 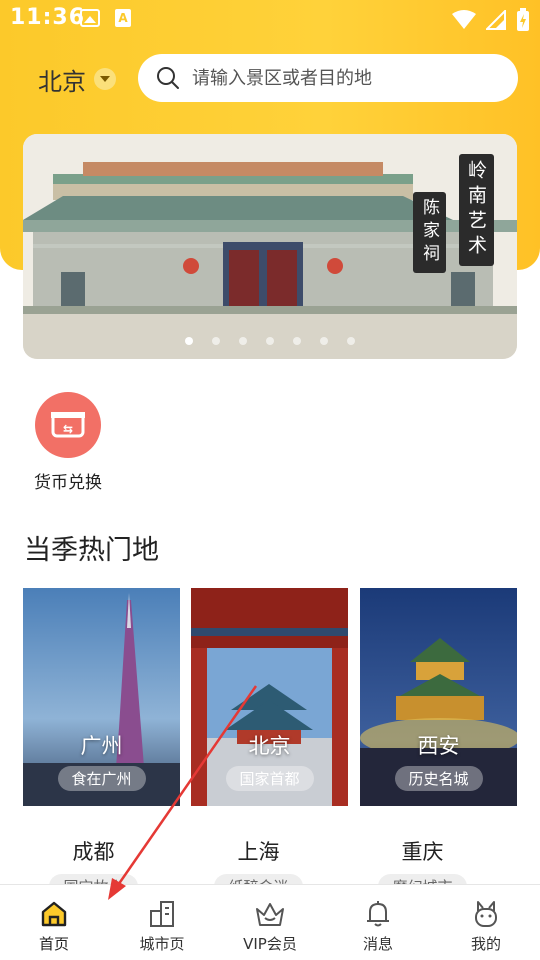 I want to click on app-notification-icon: A, so click(x=123, y=18).